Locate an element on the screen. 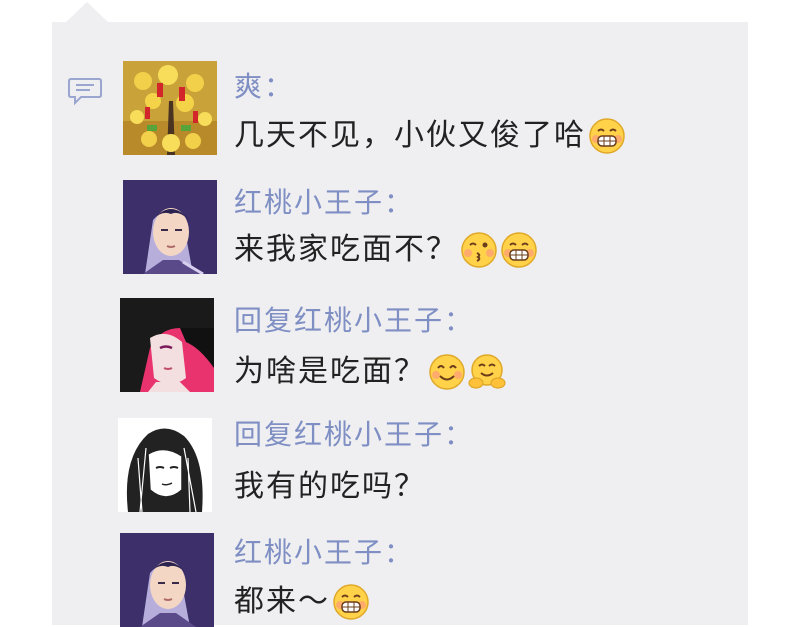 Image resolution: width=800 pixels, height=627 pixels. panel-pointer is located at coordinates (87, 12).